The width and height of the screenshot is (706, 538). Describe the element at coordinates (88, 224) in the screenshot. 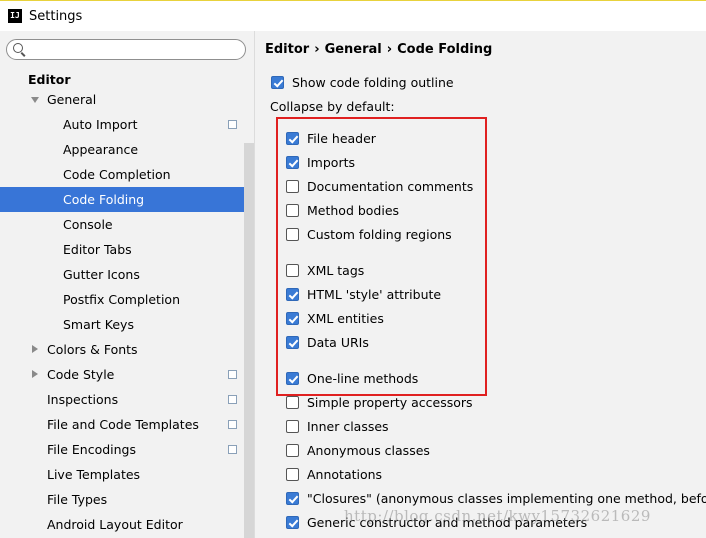

I see `sidebar-item-label: Console` at that location.